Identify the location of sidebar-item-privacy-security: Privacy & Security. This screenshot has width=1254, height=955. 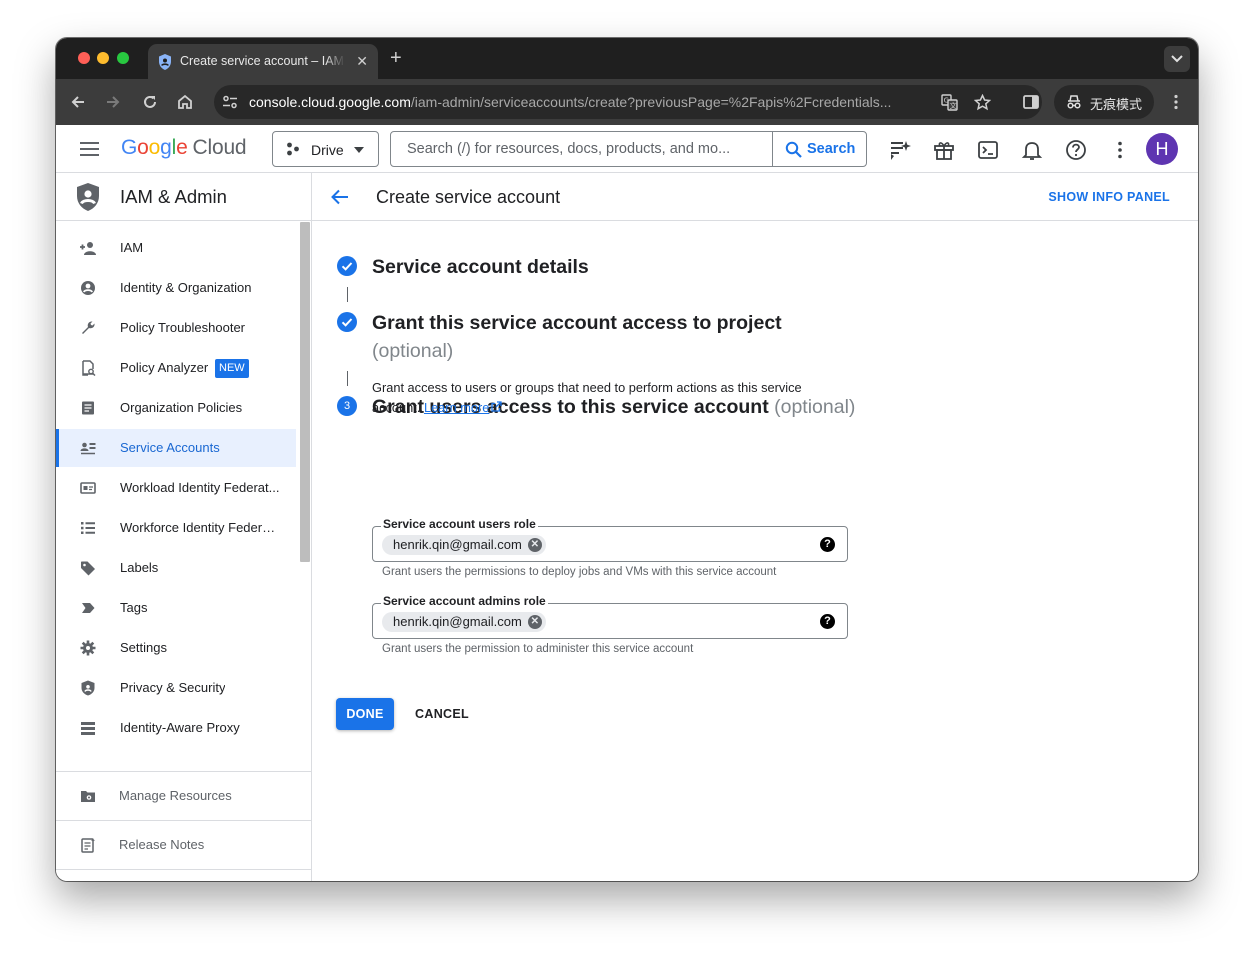
(176, 688).